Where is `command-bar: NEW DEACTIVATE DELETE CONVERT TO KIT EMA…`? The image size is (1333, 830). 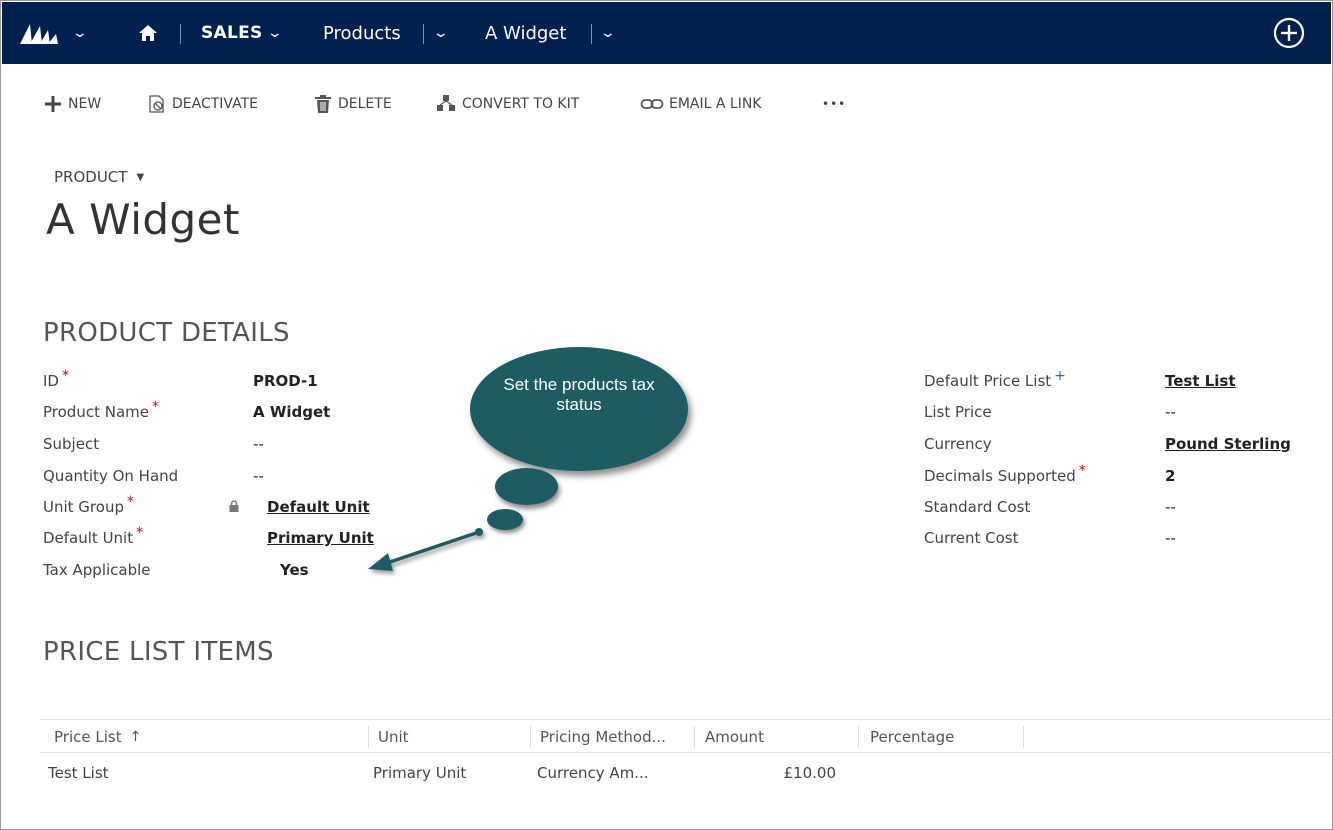 command-bar: NEW DEACTIVATE DELETE CONVERT TO KIT EMA… is located at coordinates (666, 104).